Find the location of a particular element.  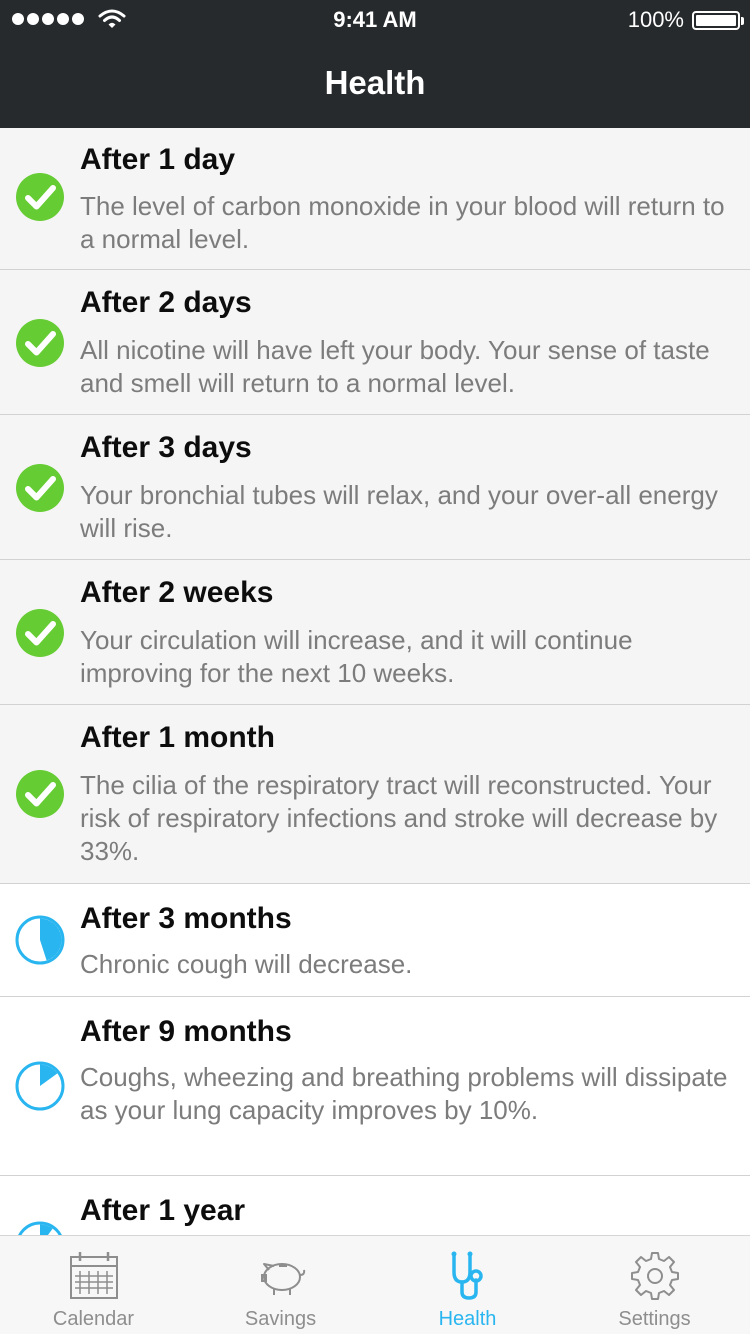

calendar-icon is located at coordinates (93, 1275).